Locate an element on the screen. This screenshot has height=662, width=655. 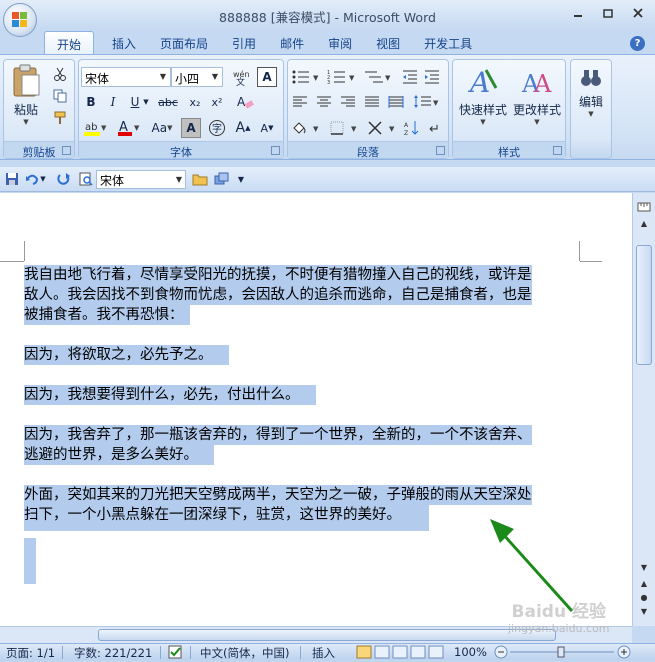
tab-page-layout: 页面布局 is located at coordinates (184, 43).